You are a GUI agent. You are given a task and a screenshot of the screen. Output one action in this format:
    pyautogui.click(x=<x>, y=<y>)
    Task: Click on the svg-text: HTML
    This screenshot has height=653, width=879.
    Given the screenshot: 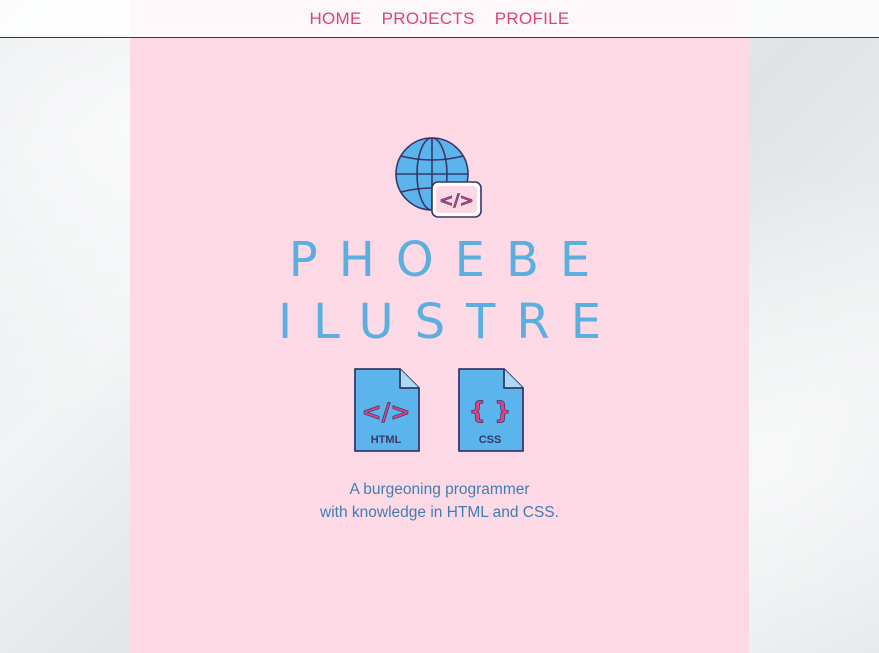 What is the action you would take?
    pyautogui.click(x=386, y=440)
    